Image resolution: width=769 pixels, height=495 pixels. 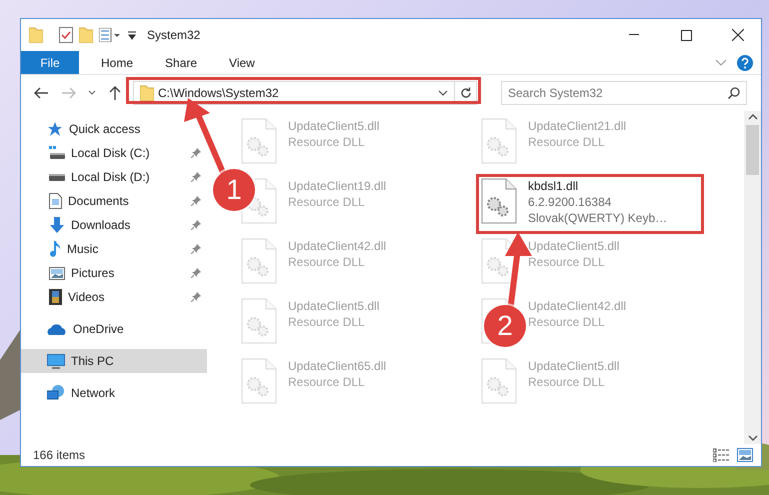 What do you see at coordinates (554, 186) in the screenshot?
I see `file-name: kbdsl1.dll` at bounding box center [554, 186].